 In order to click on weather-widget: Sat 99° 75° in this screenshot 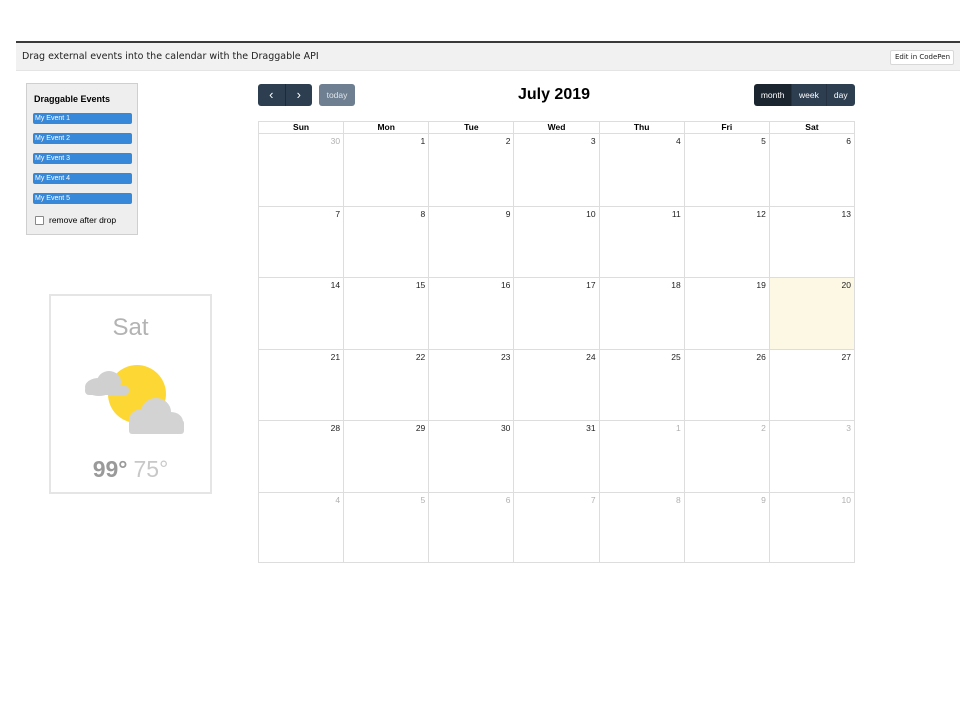, I will do `click(130, 394)`.